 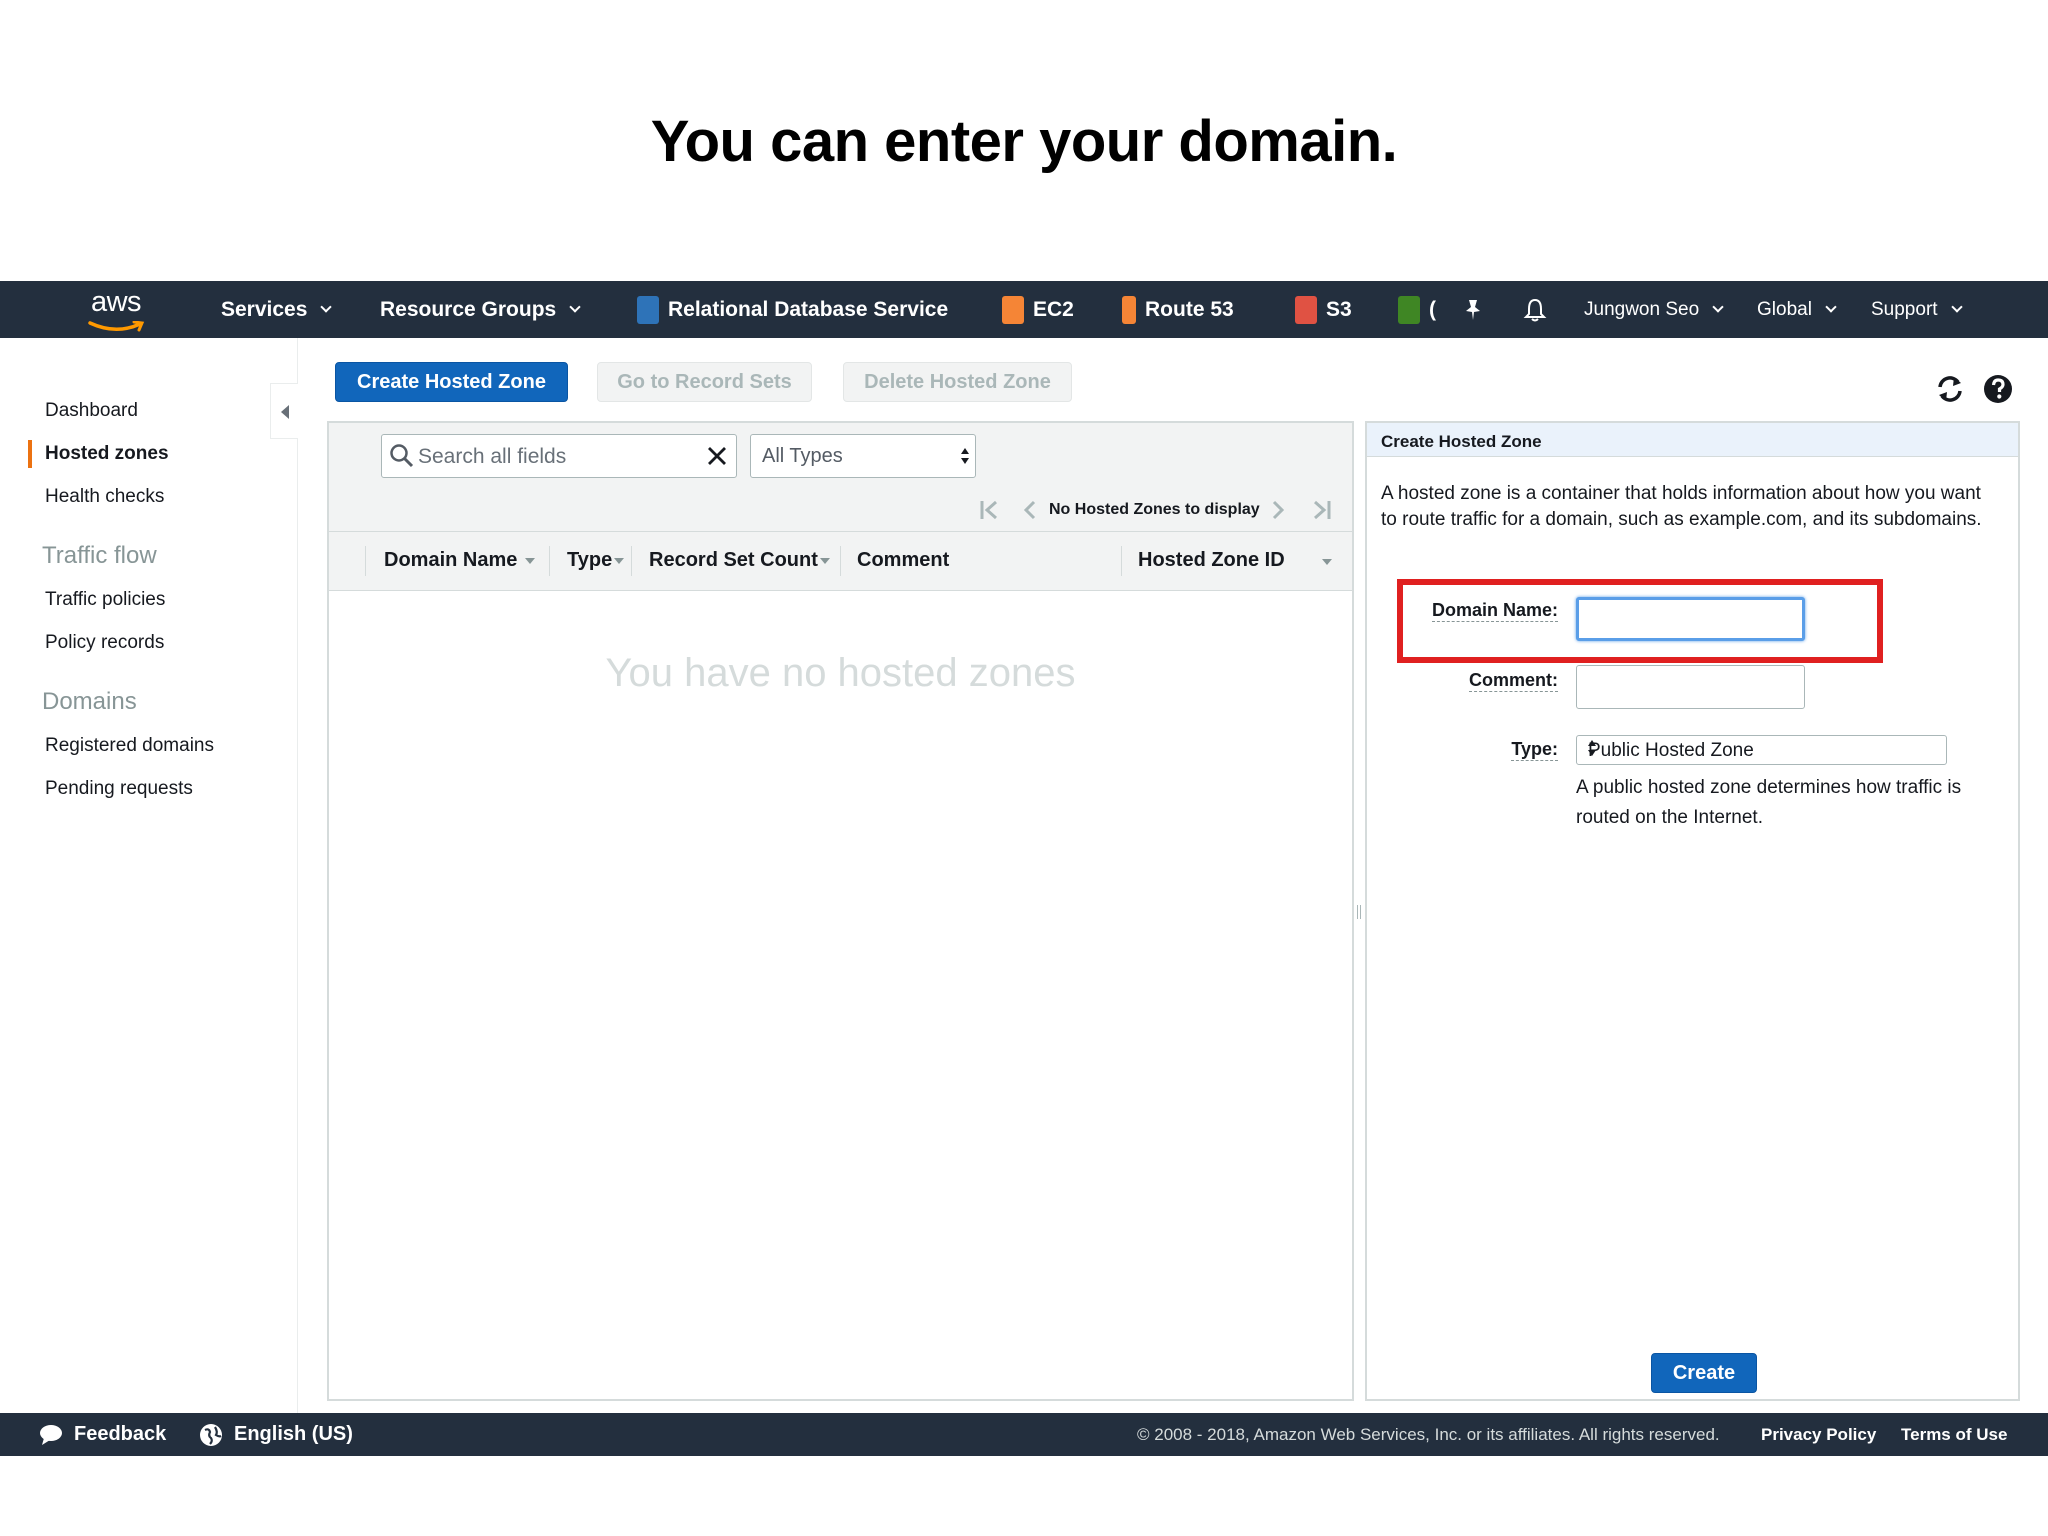 I want to click on sidebar-item-policy-records: Policy records, so click(x=104, y=643).